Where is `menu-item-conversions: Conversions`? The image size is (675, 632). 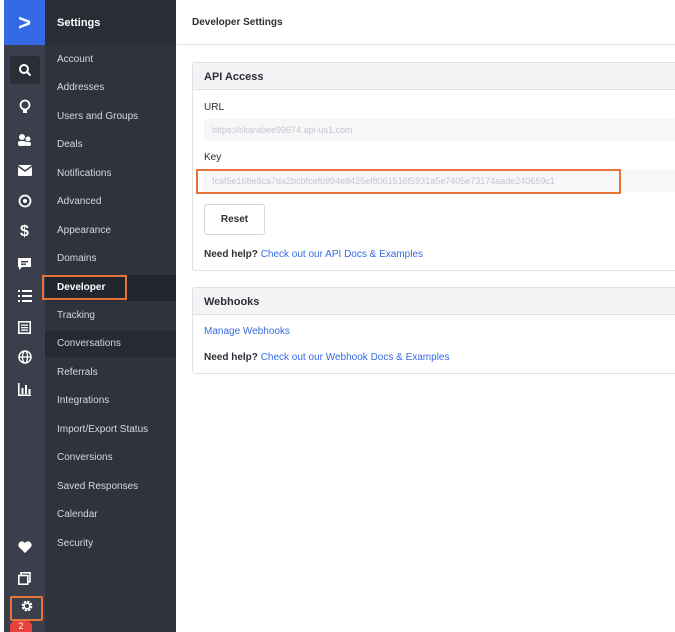
menu-item-conversions: Conversions is located at coordinates (110, 458).